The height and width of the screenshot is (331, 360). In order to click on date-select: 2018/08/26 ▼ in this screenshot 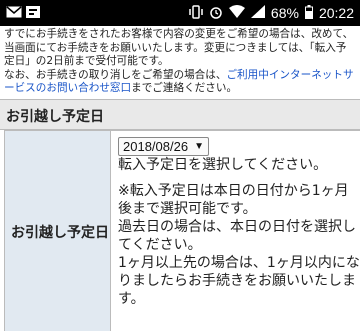, I will do `click(163, 146)`.